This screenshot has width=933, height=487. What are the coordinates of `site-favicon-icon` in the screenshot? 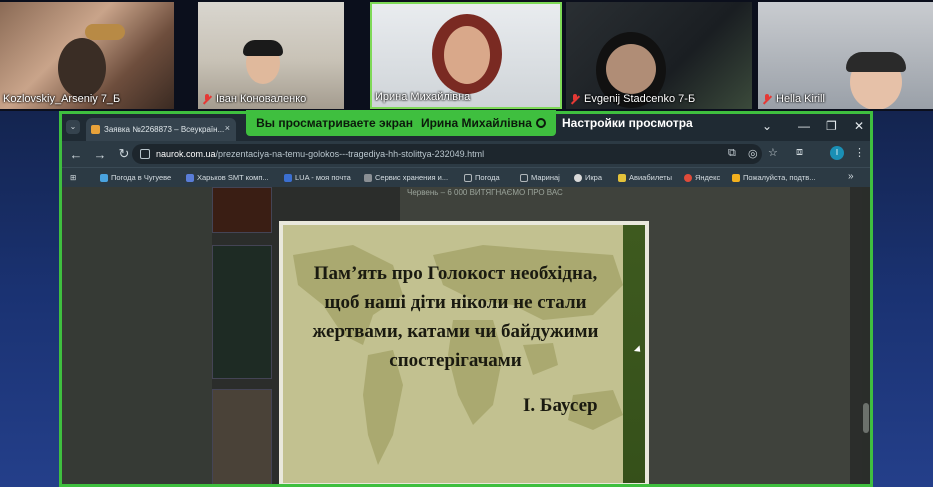 It's located at (190, 177).